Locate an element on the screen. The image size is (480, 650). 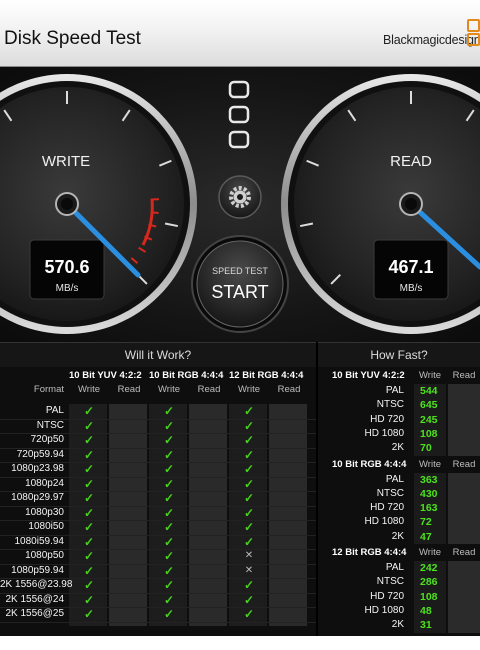
write-speed-value: 70 is located at coordinates (426, 448).